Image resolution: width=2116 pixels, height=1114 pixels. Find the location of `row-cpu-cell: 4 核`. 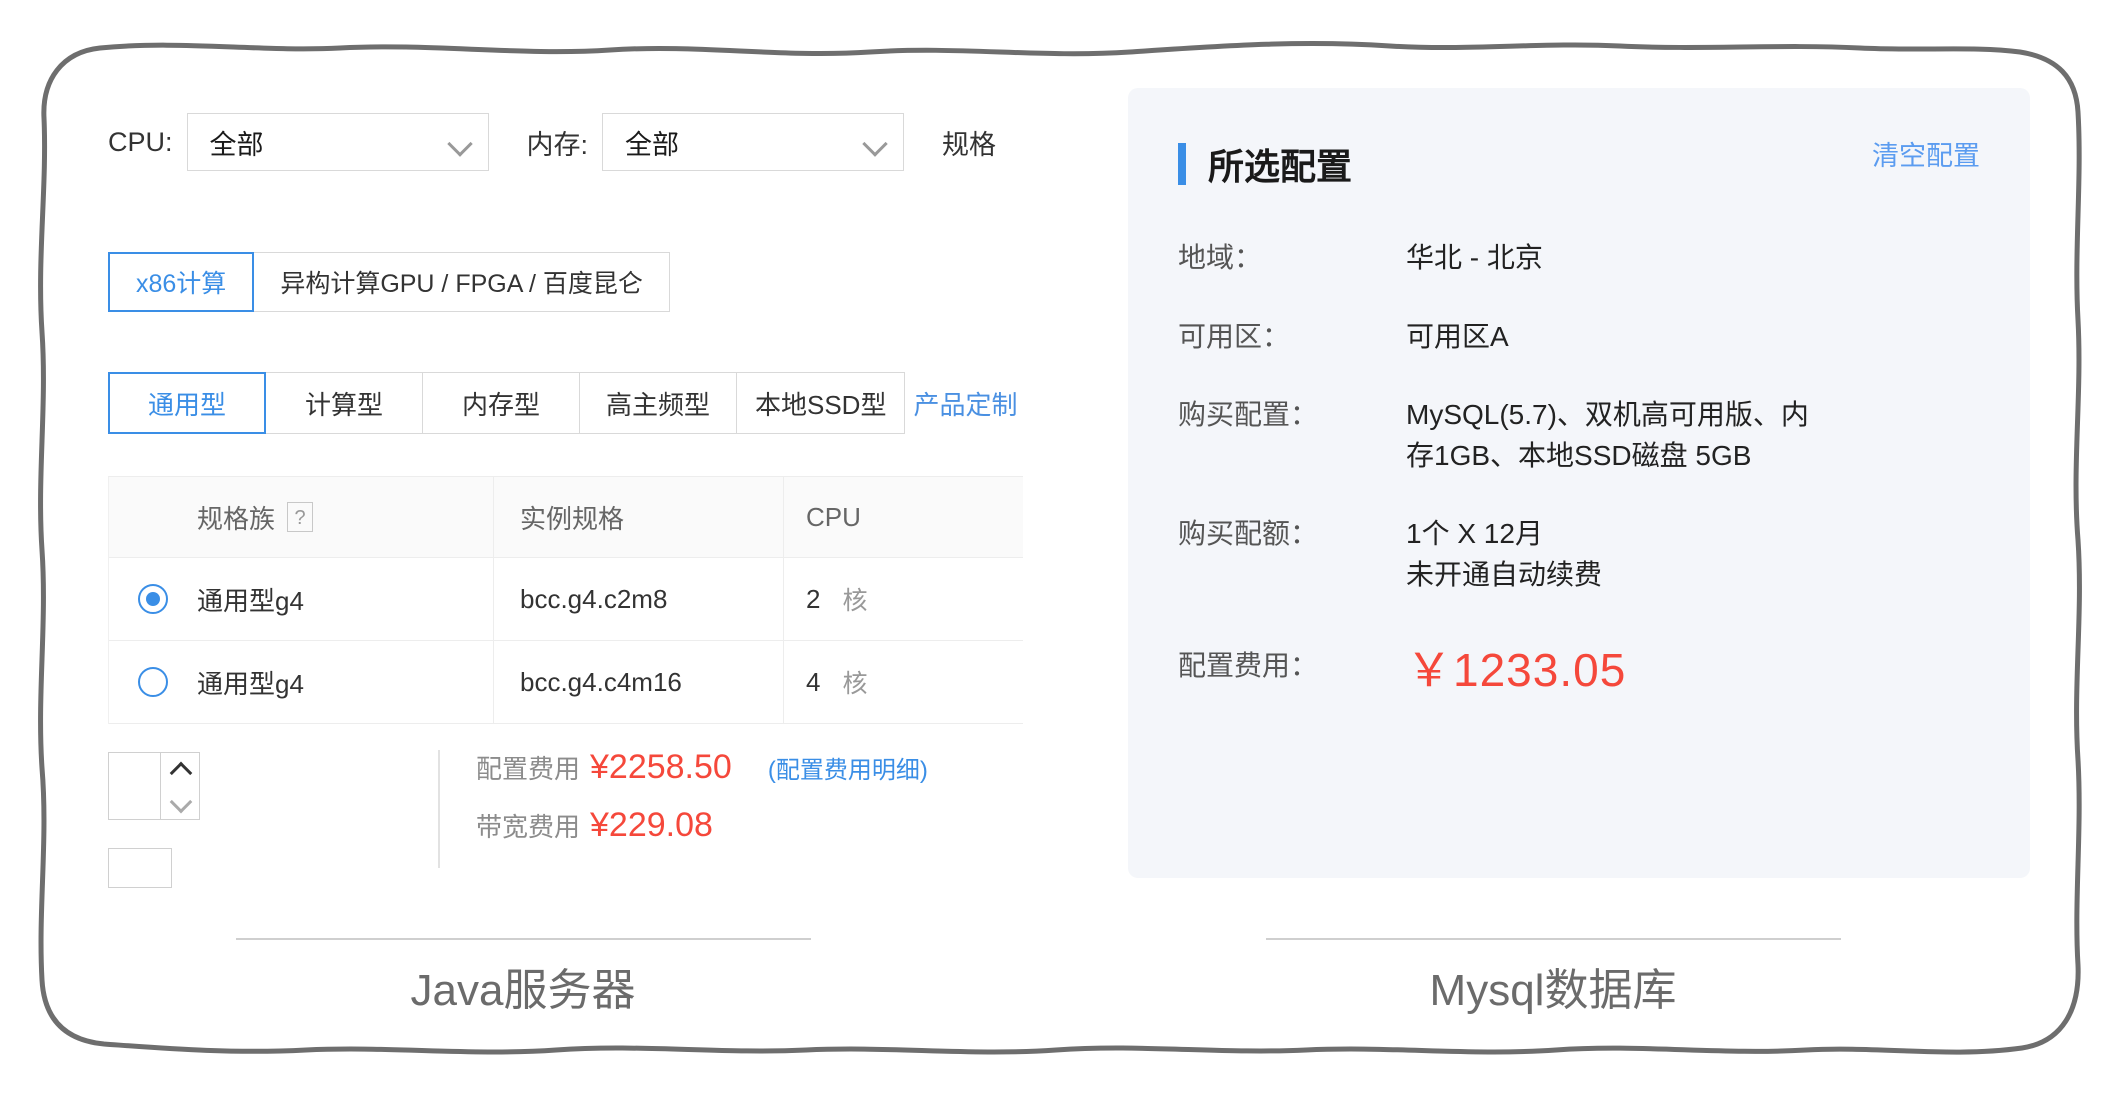

row-cpu-cell: 4 核 is located at coordinates (863, 682).